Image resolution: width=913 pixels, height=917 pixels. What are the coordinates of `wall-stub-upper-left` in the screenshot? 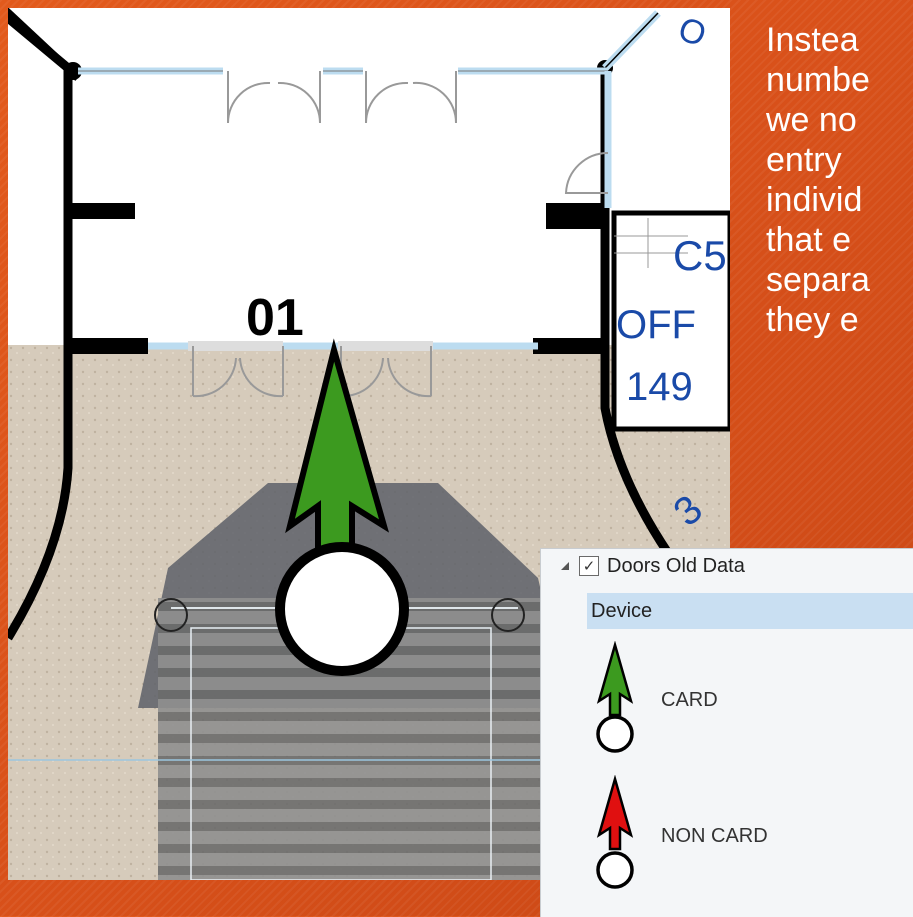 It's located at (101, 211).